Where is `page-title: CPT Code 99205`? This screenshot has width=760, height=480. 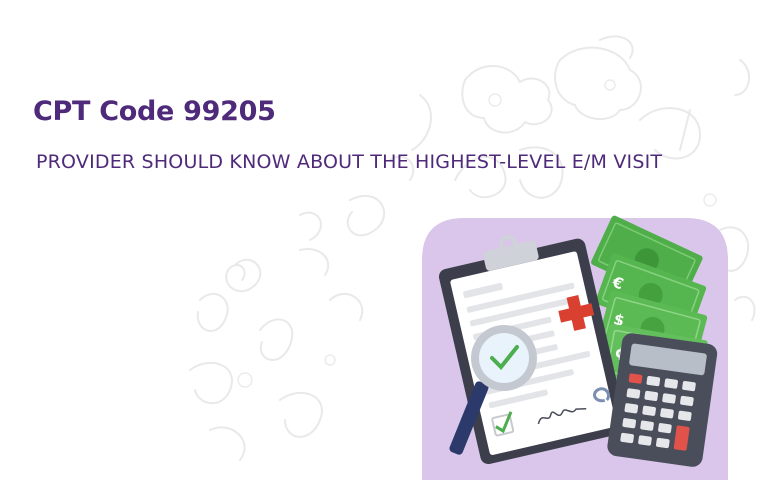
page-title: CPT Code 99205 is located at coordinates (154, 111).